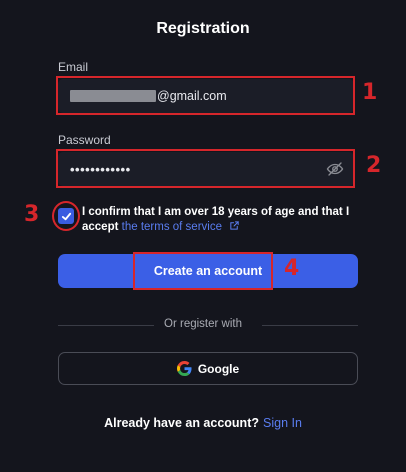 The width and height of the screenshot is (406, 472). What do you see at coordinates (370, 92) in the screenshot?
I see `annotation-number-1: 1` at bounding box center [370, 92].